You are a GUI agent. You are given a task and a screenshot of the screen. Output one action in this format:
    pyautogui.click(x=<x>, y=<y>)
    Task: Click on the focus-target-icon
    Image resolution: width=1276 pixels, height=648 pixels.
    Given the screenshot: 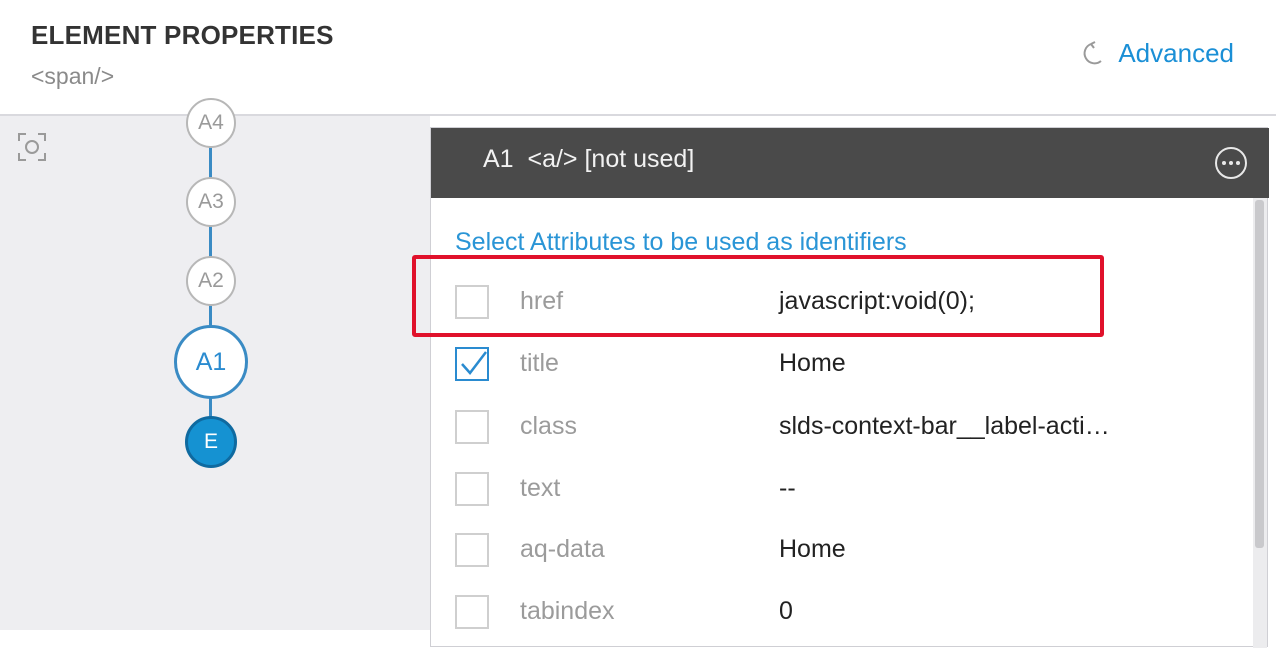 What is the action you would take?
    pyautogui.click(x=32, y=147)
    